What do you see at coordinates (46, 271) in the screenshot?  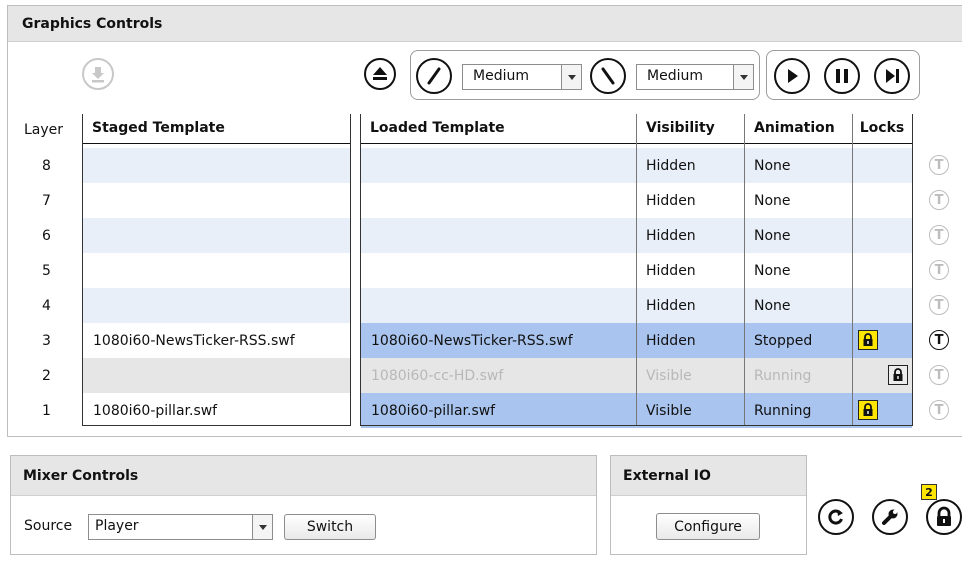 I see `layer-number: 5` at bounding box center [46, 271].